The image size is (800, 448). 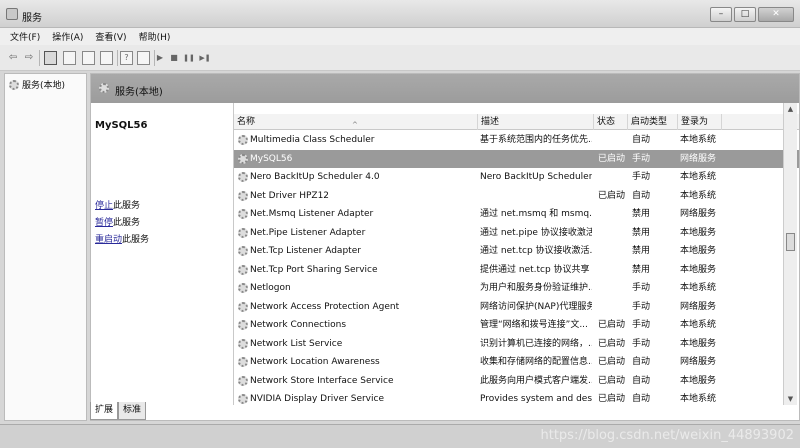 What do you see at coordinates (126, 58) in the screenshot?
I see `help-icon: ?` at bounding box center [126, 58].